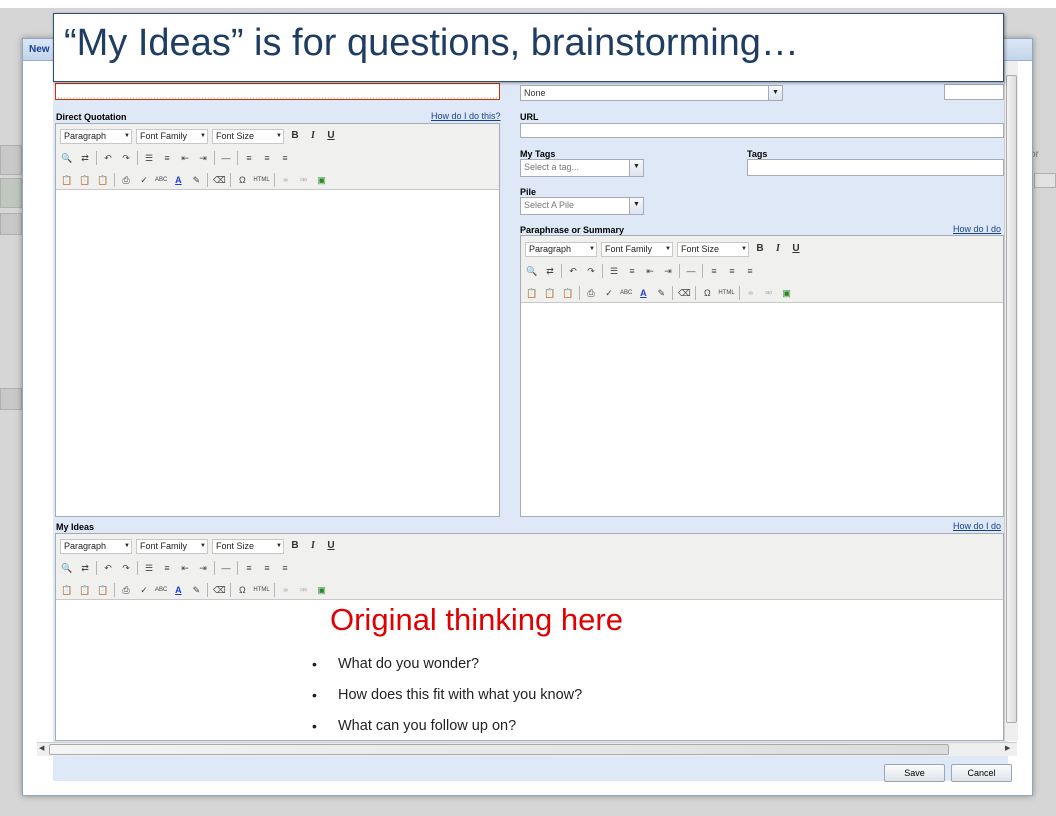  I want to click on dialog-vertical-scrollbar, so click(1011, 401).